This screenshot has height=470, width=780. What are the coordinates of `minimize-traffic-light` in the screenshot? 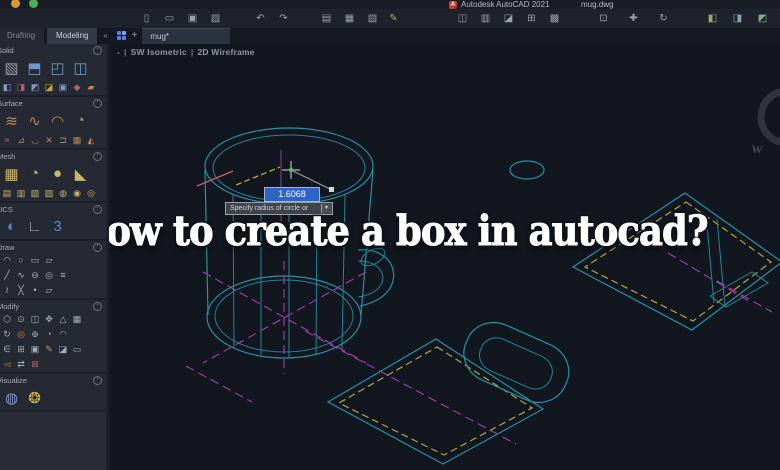 It's located at (15, 4).